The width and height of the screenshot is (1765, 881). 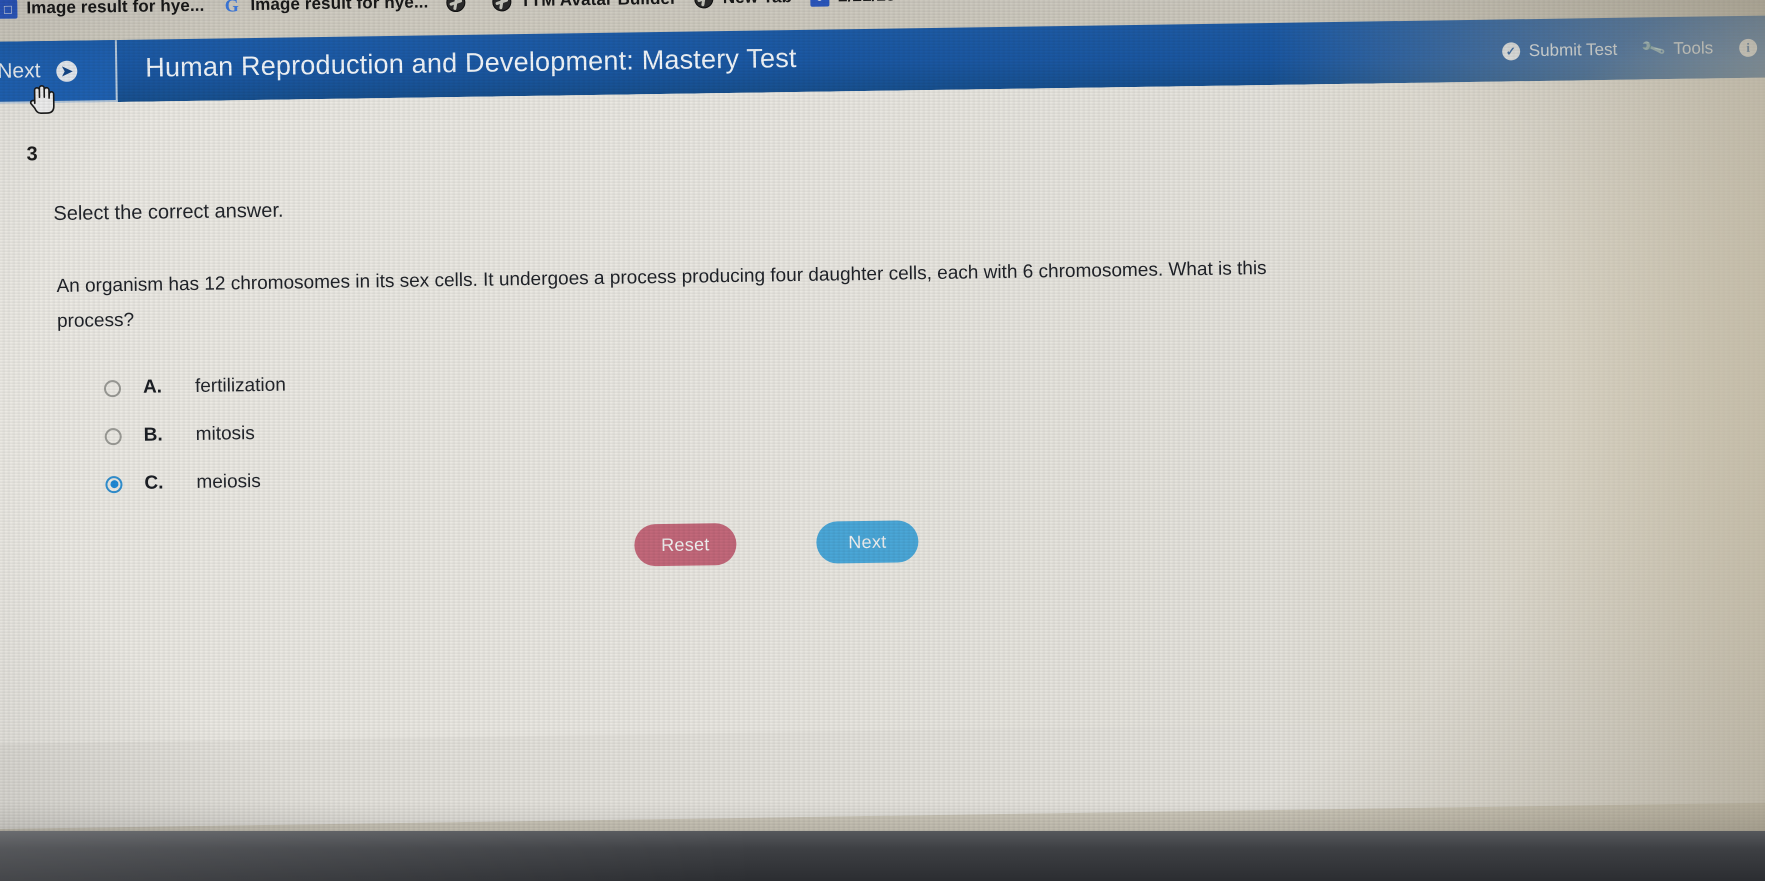 I want to click on tools-button: 🔧 Tools, so click(x=1677, y=49).